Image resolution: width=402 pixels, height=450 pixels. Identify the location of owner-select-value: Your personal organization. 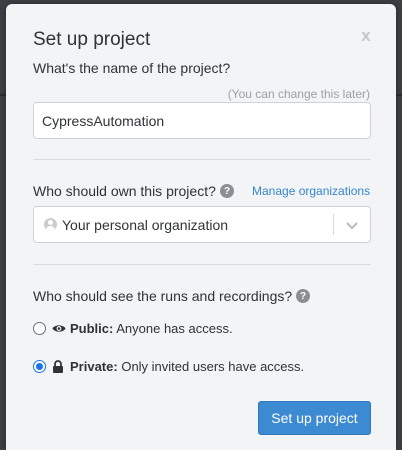
(145, 225).